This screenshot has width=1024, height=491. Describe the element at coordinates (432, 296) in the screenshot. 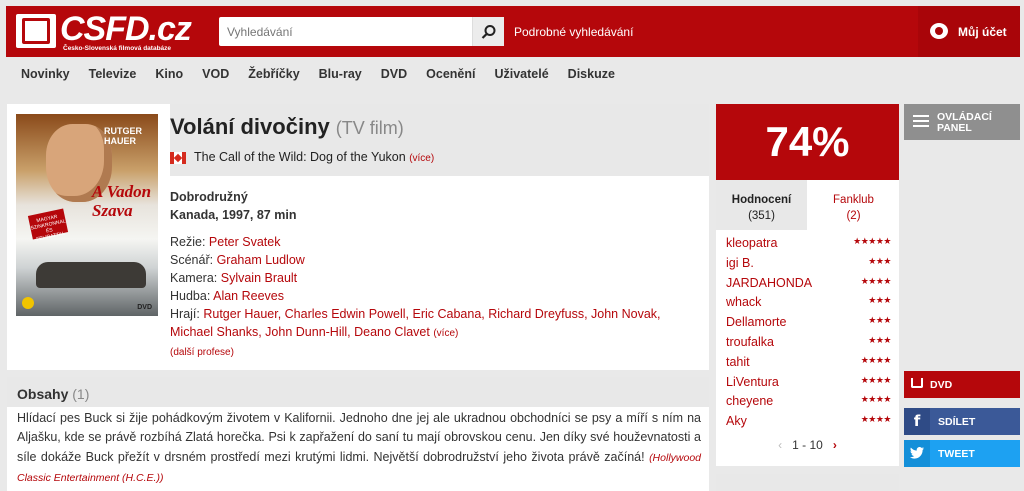

I see `music-row: Hudba: Alan Reeves` at that location.